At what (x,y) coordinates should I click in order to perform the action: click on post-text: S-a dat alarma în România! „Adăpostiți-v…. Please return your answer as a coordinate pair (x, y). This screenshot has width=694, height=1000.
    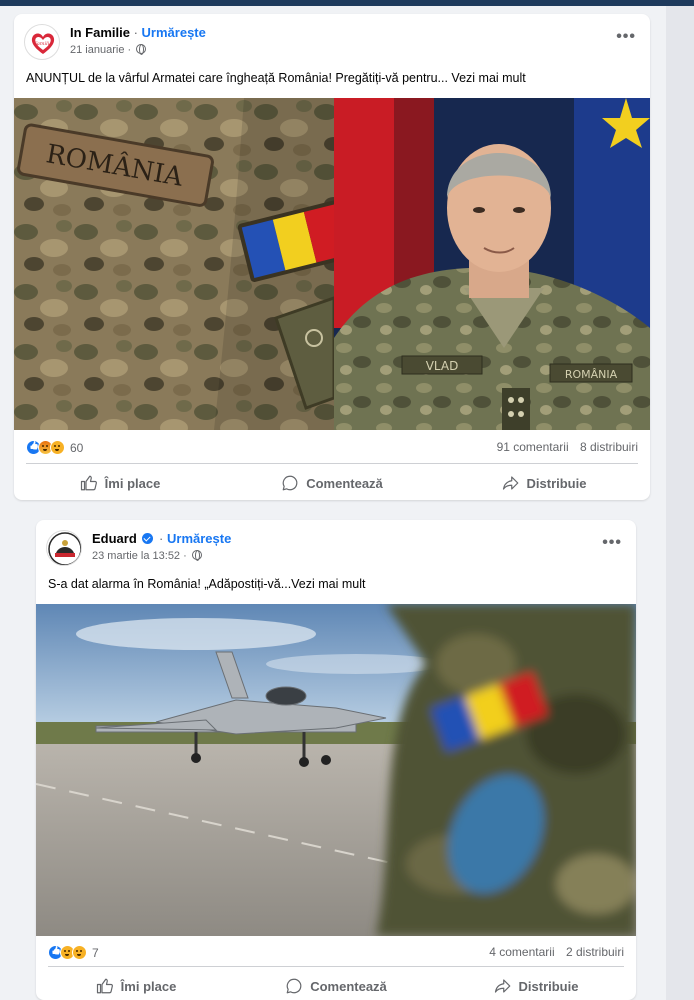
    Looking at the image, I should click on (207, 584).